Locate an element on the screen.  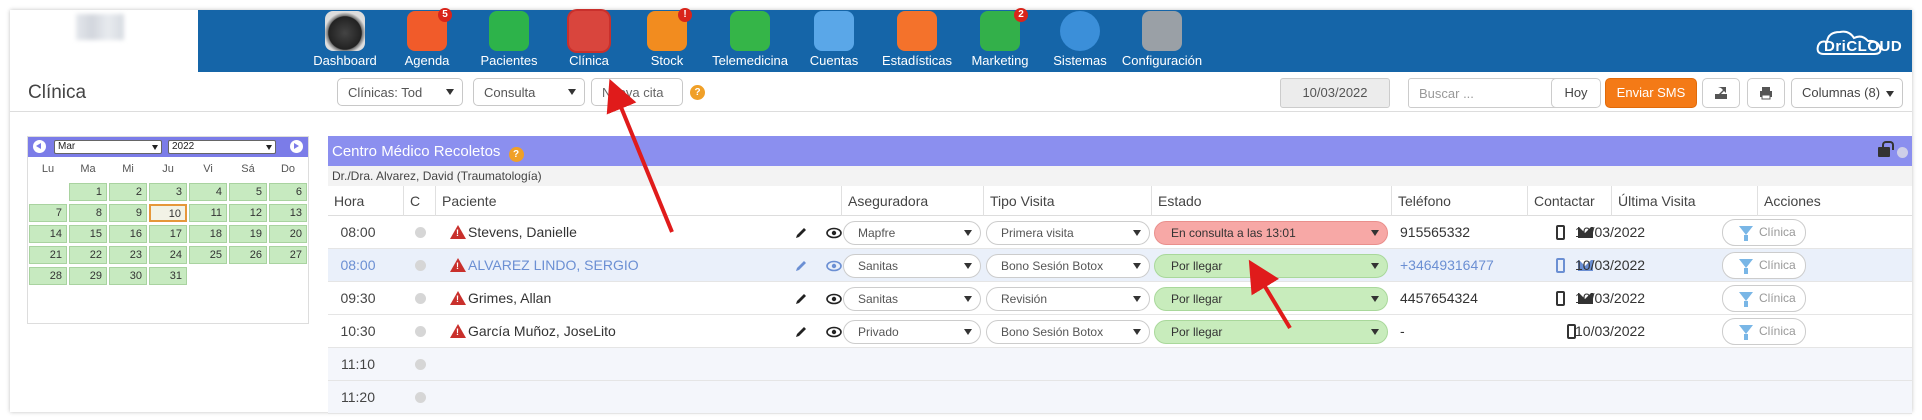
calendar-day: 30 is located at coordinates (128, 276).